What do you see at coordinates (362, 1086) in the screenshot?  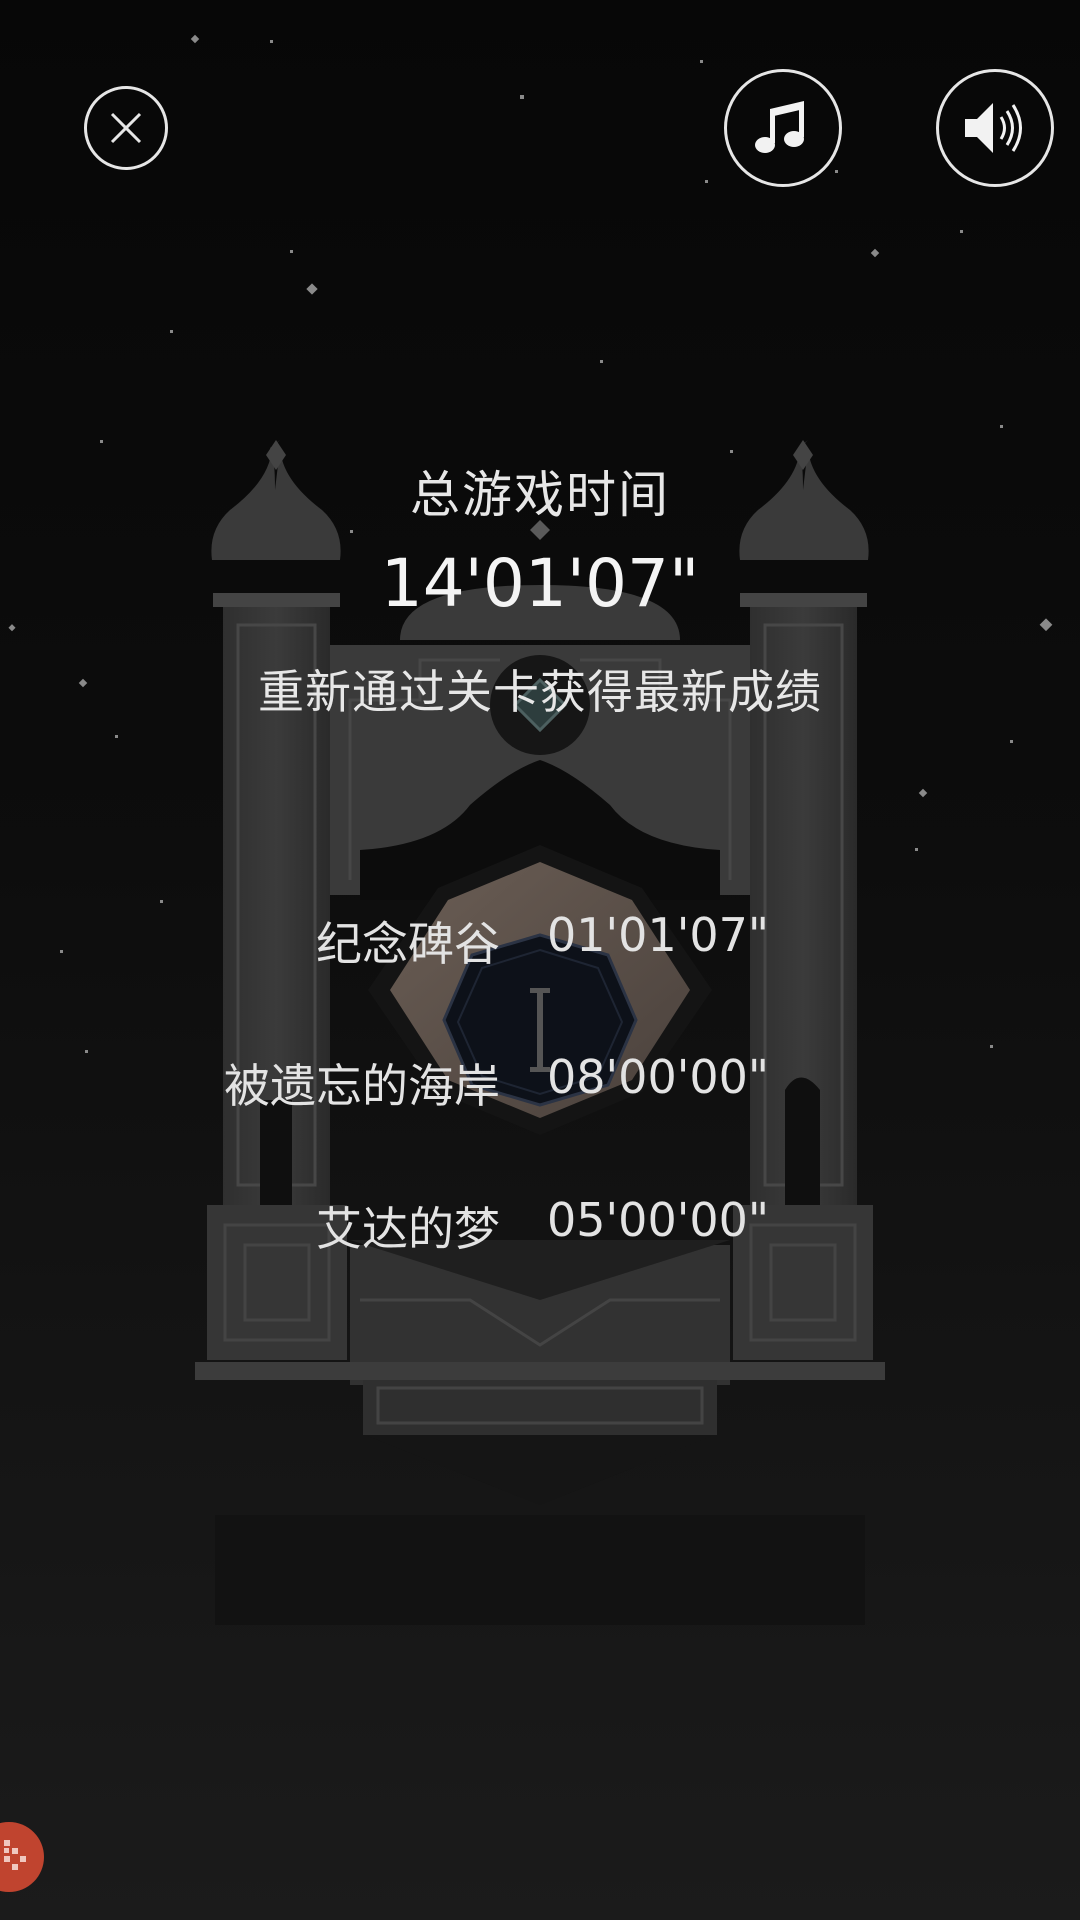 I see `level-name: 被遗忘的海岸` at bounding box center [362, 1086].